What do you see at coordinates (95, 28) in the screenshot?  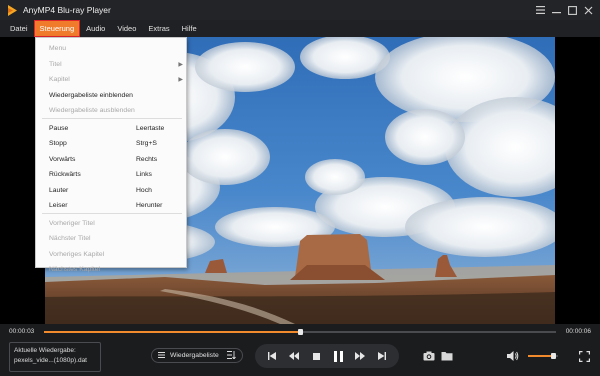 I see `menu-audio: Audio` at bounding box center [95, 28].